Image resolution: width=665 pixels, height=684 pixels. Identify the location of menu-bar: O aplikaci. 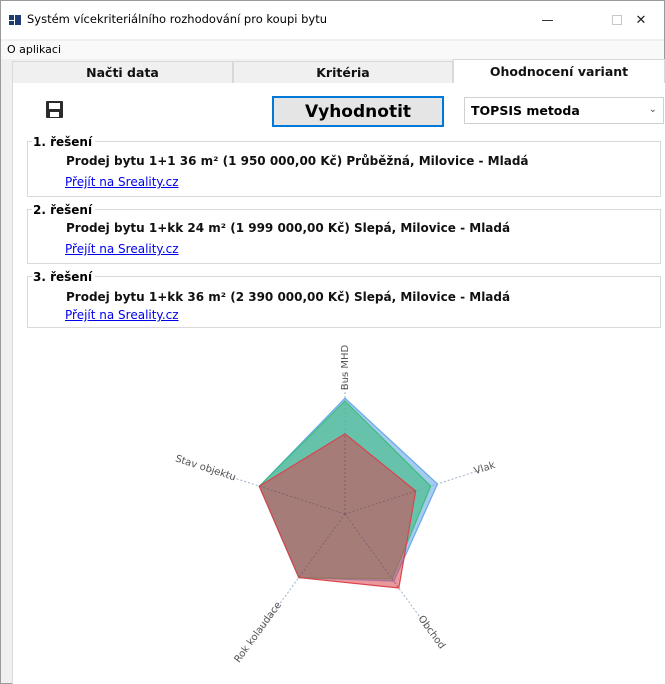
(332, 50).